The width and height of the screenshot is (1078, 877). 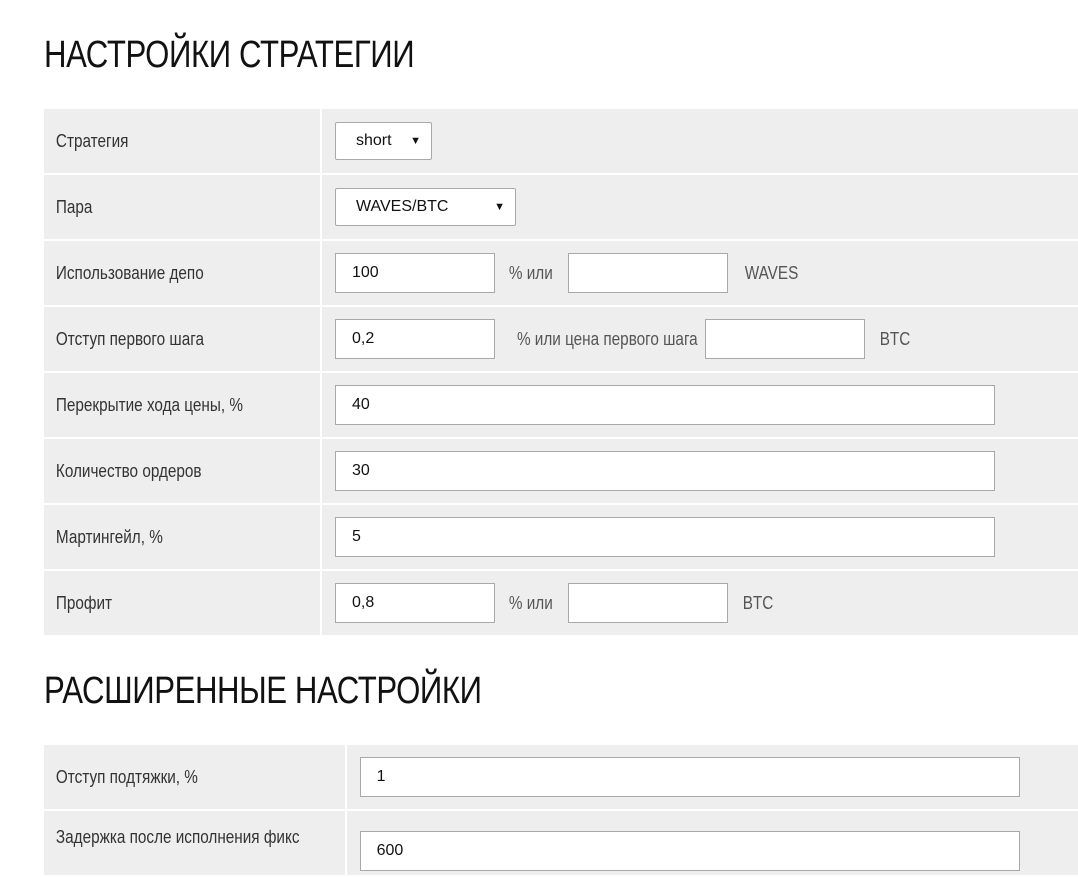 I want to click on row-deposit: Использование депо % или WAVES, so click(x=561, y=274).